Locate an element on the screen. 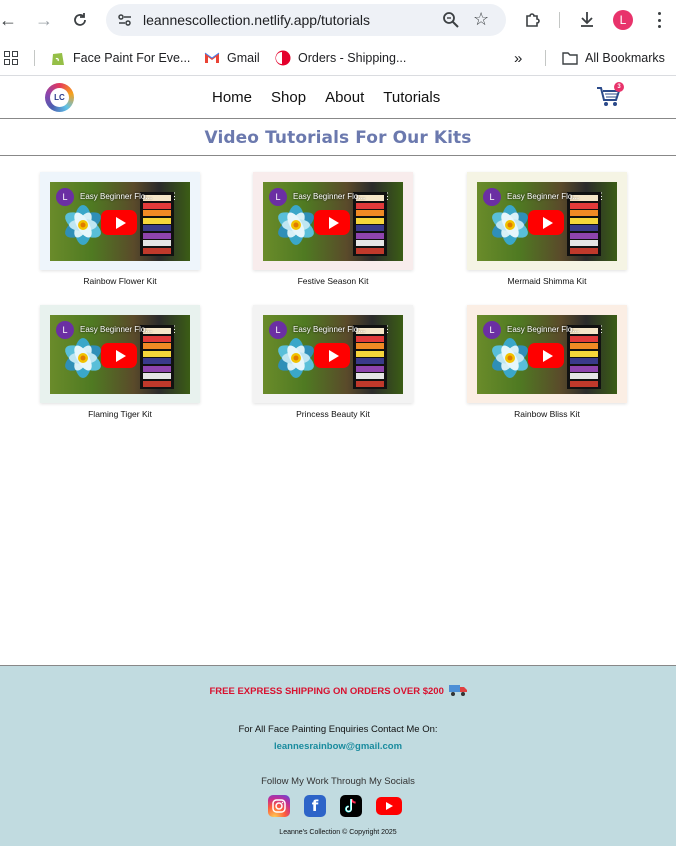 The height and width of the screenshot is (846, 676). youtube-icon is located at coordinates (389, 806).